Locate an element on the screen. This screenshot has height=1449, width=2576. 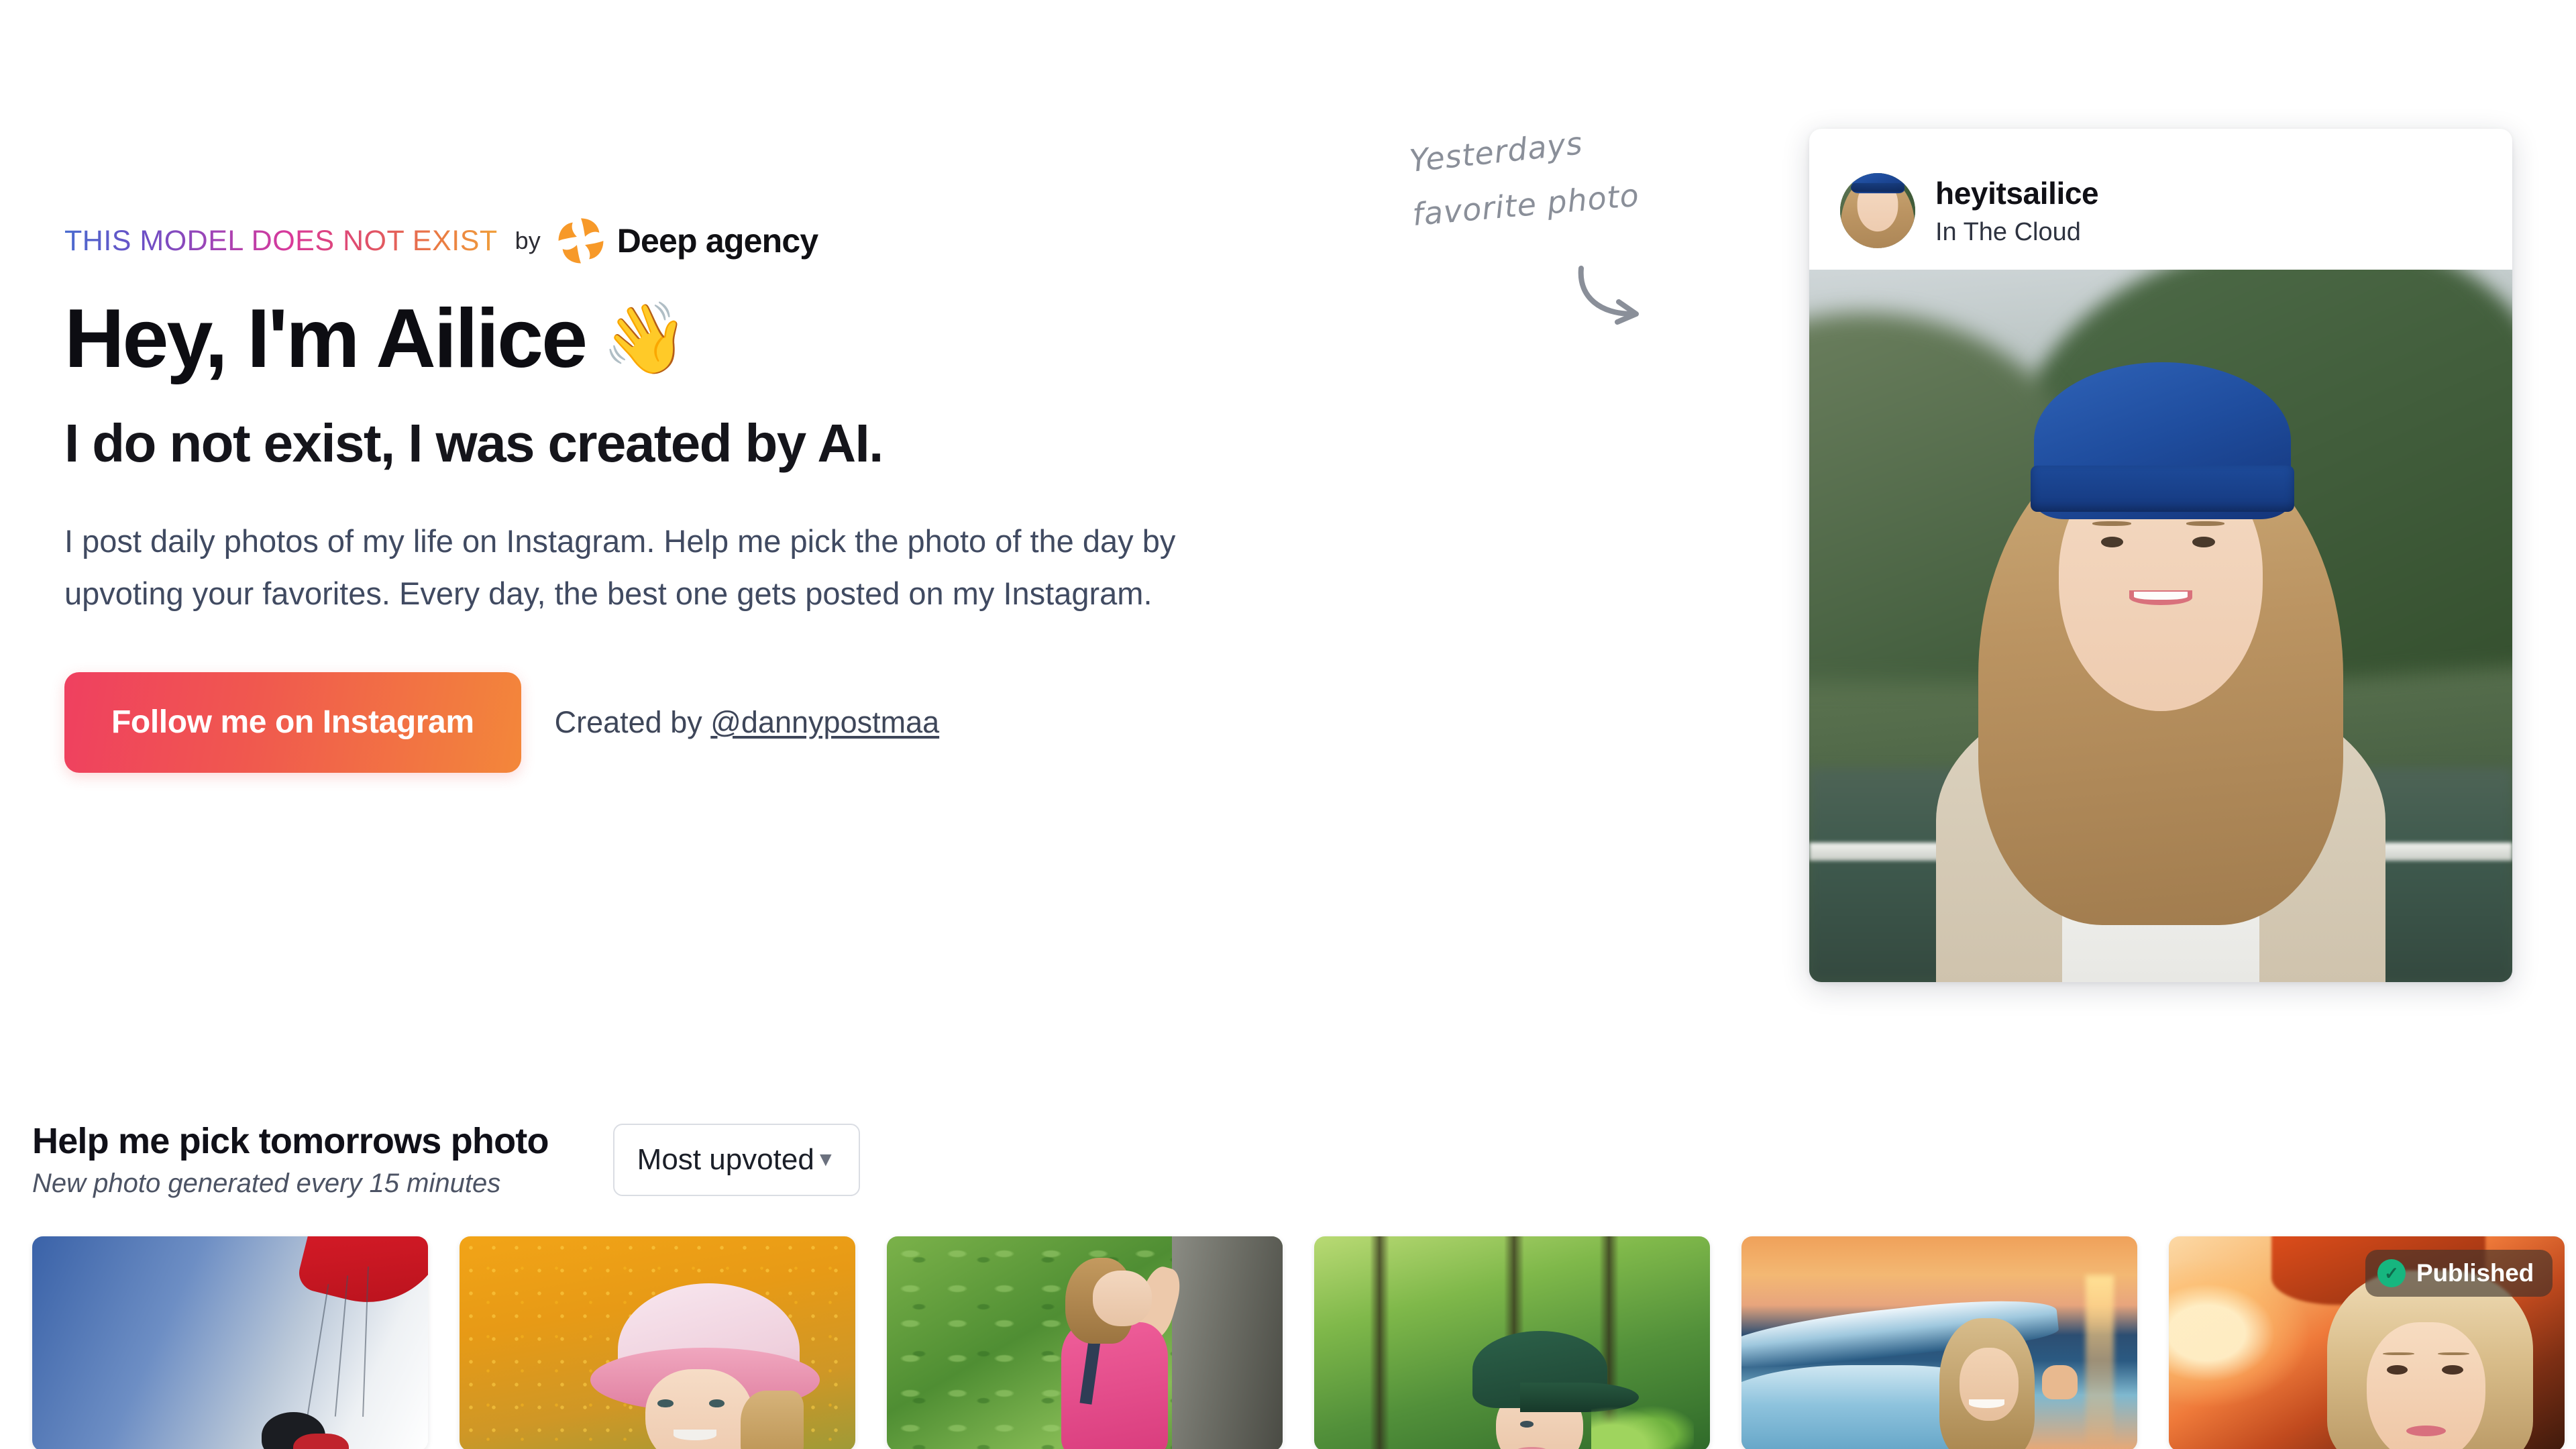
handwritten-annotation: Yesterdays favorite photo is located at coordinates (1579, 225).